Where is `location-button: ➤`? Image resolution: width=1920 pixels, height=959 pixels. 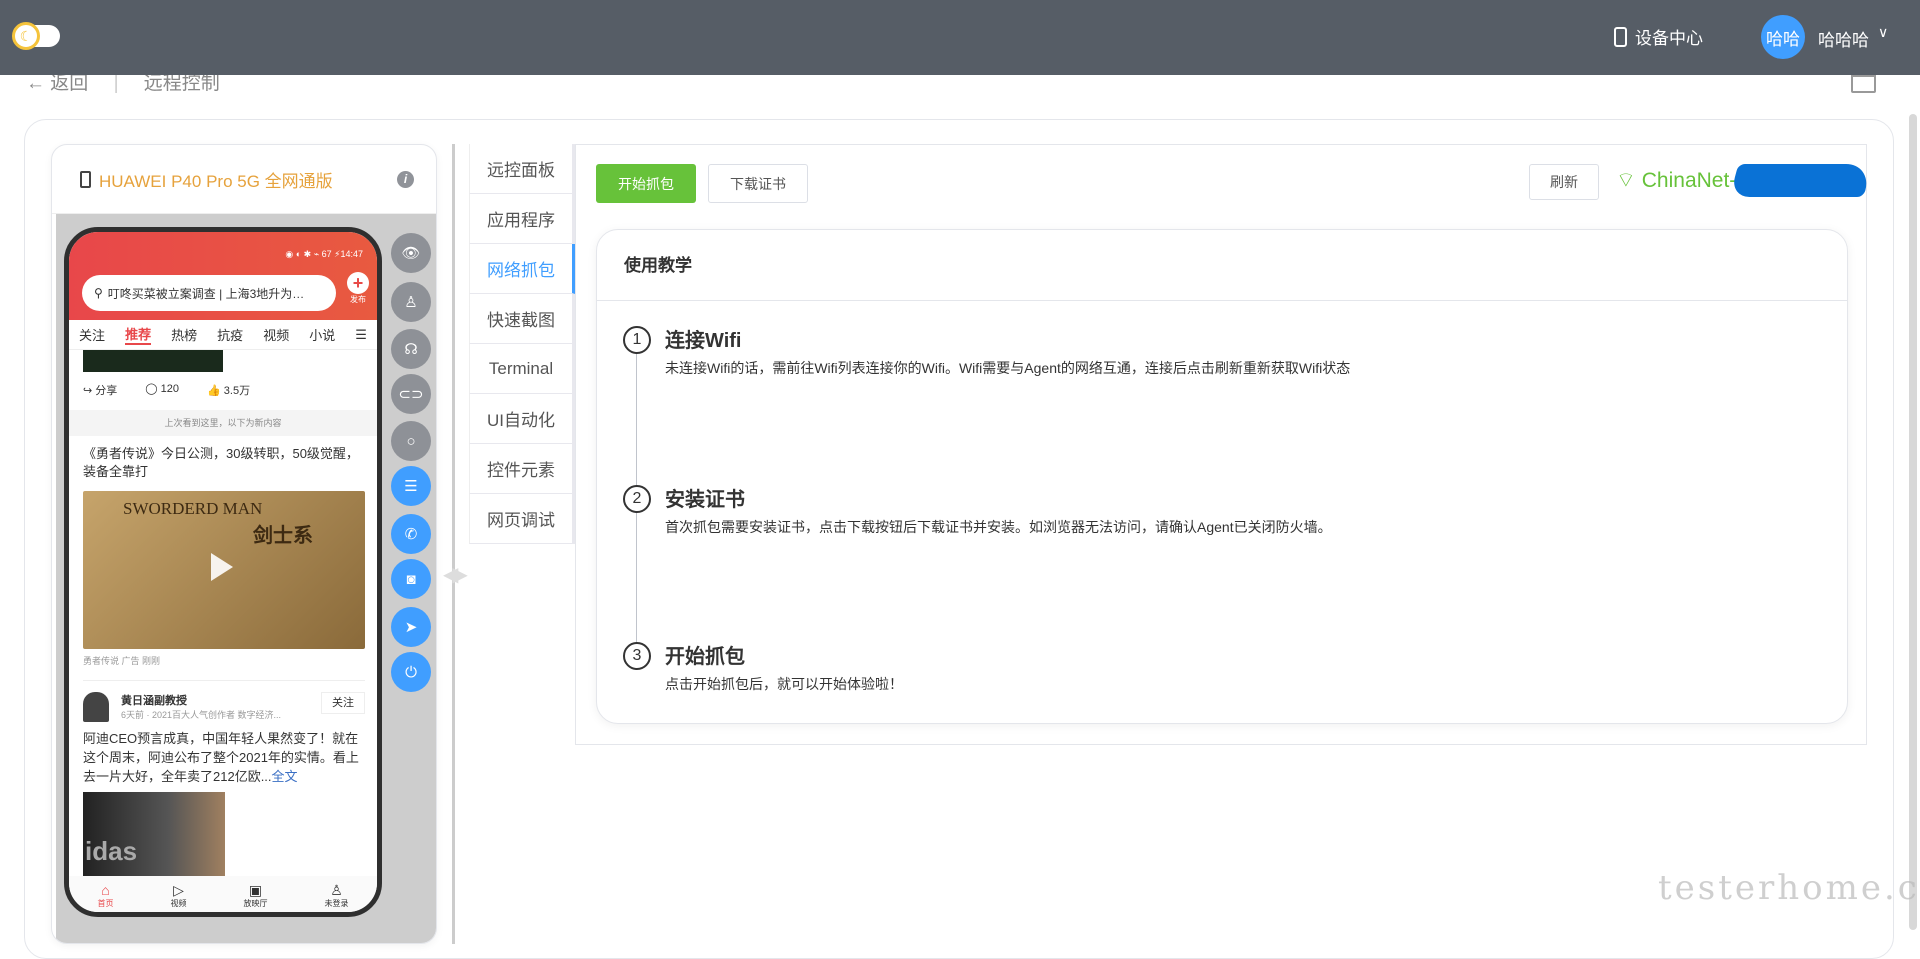 location-button: ➤ is located at coordinates (411, 627).